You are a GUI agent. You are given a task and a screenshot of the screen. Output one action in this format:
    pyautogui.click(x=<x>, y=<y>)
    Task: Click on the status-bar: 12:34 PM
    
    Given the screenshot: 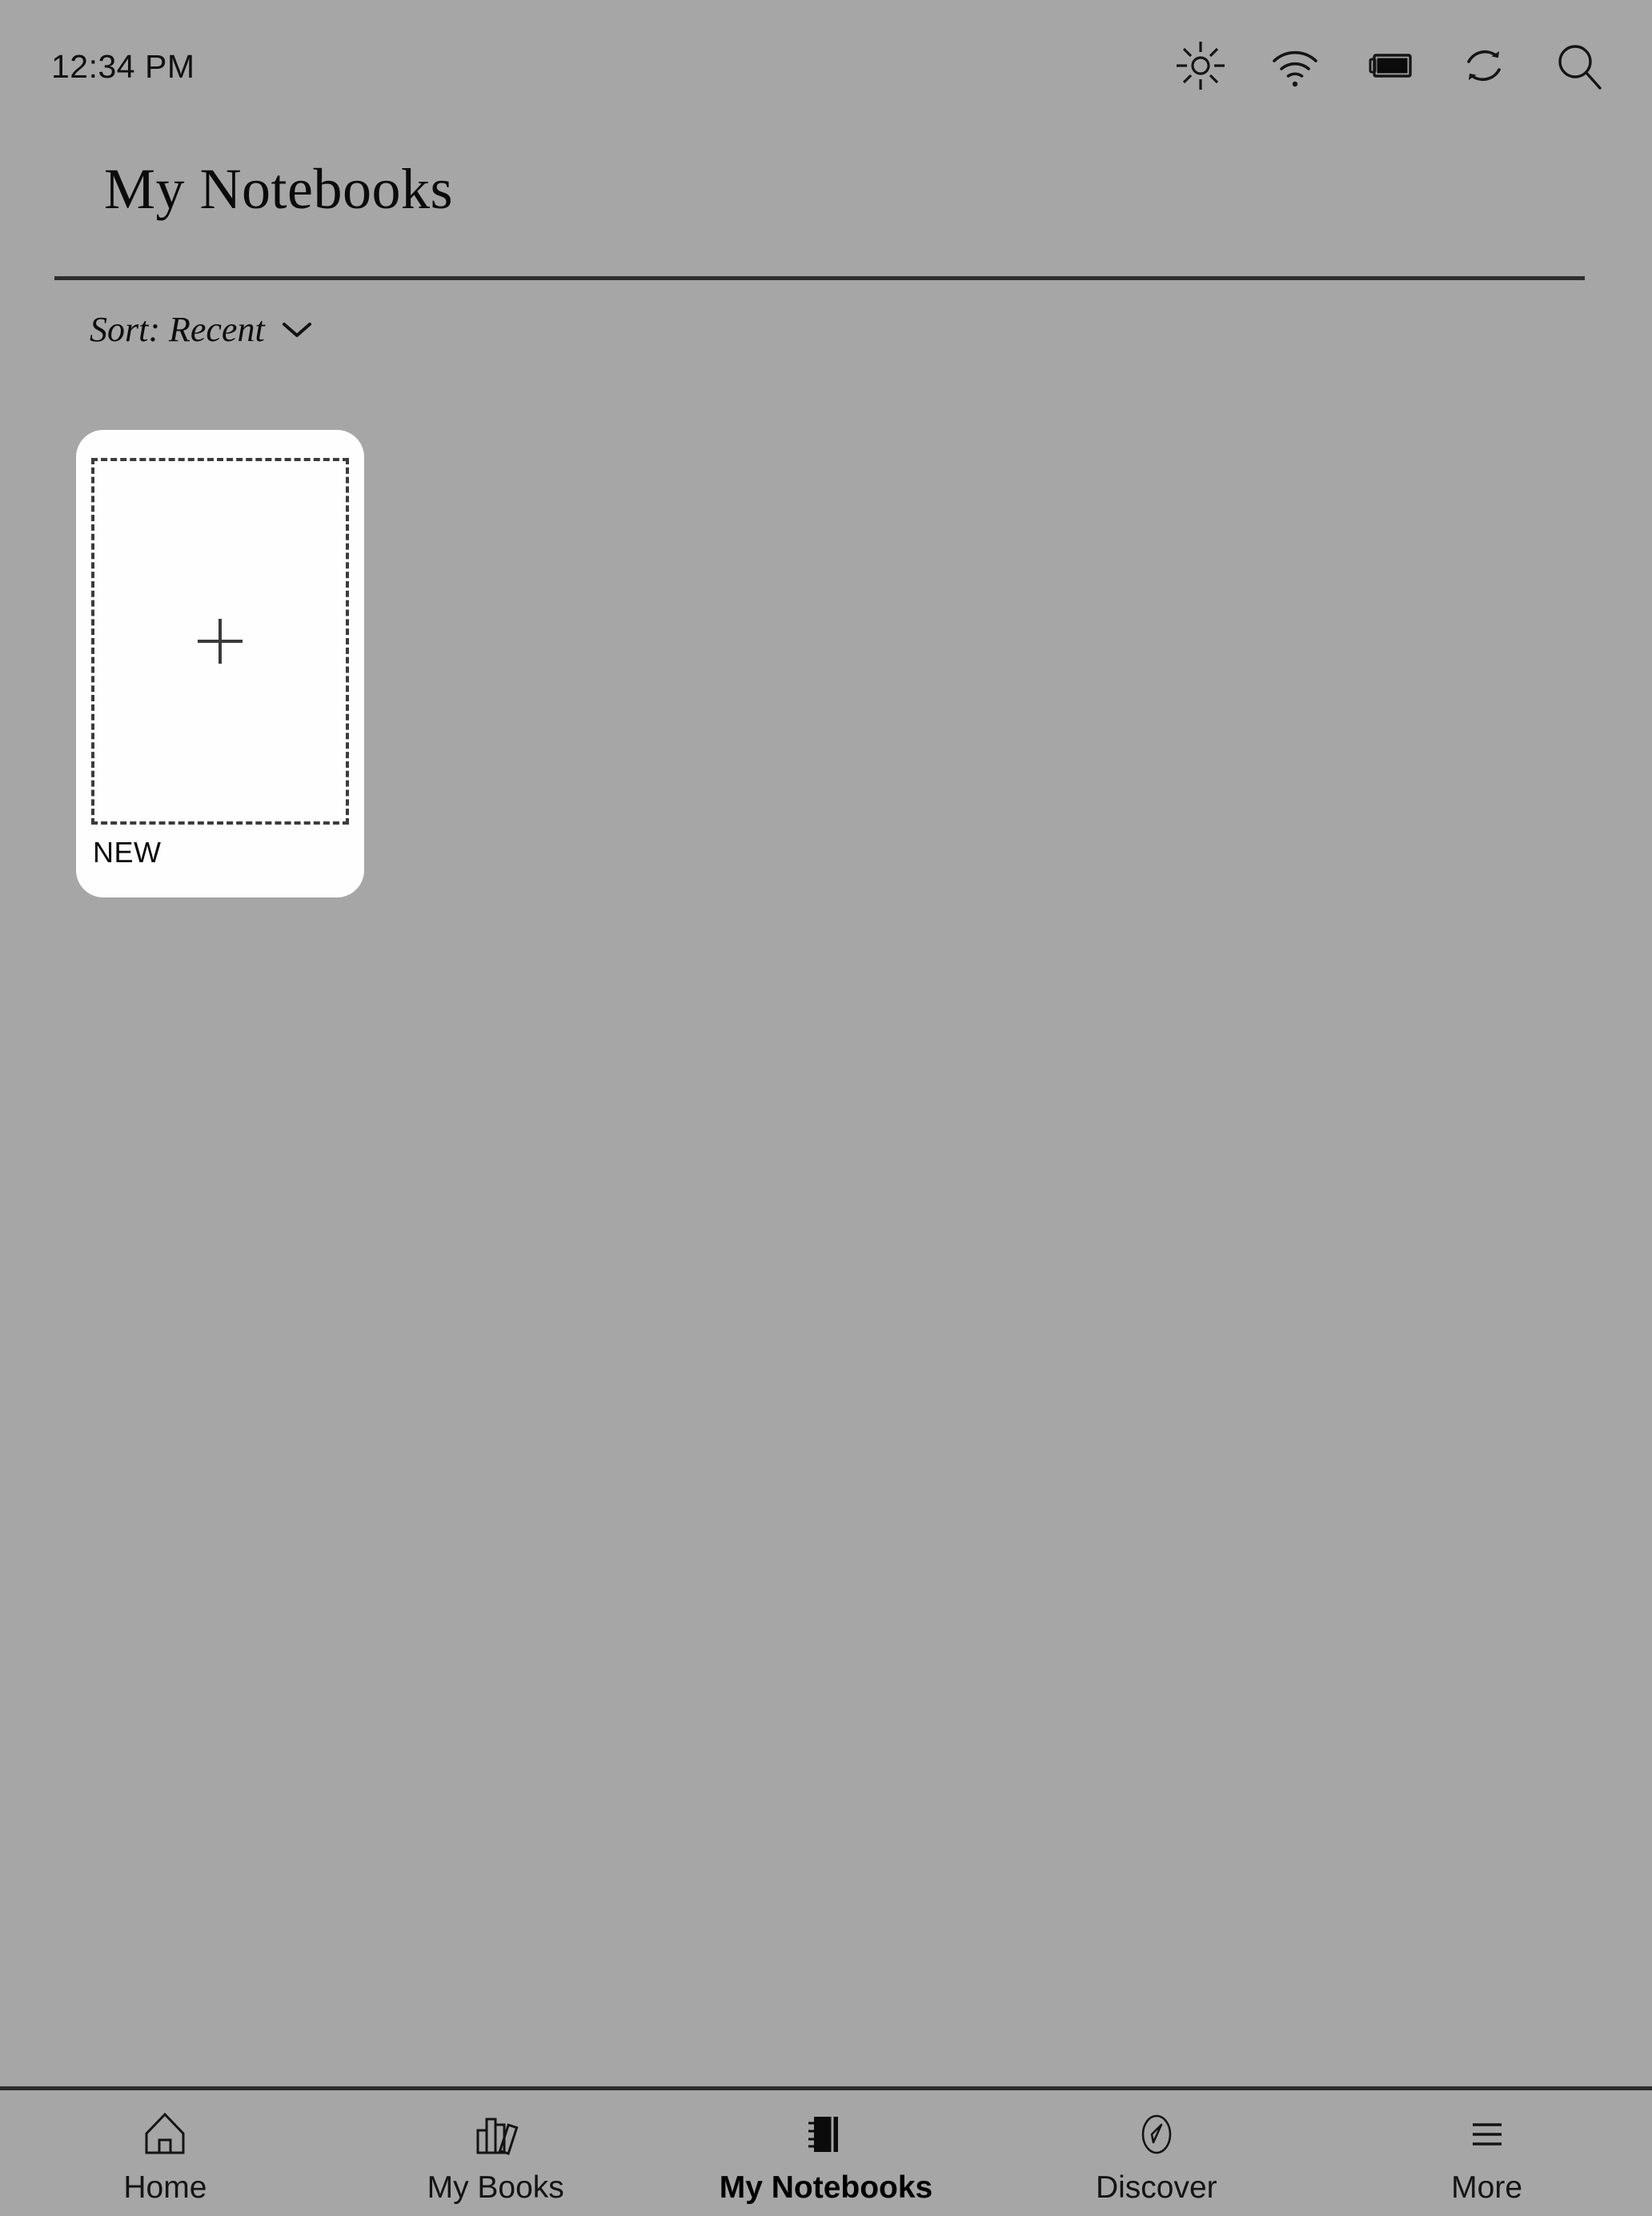 What is the action you would take?
    pyautogui.click(x=826, y=64)
    